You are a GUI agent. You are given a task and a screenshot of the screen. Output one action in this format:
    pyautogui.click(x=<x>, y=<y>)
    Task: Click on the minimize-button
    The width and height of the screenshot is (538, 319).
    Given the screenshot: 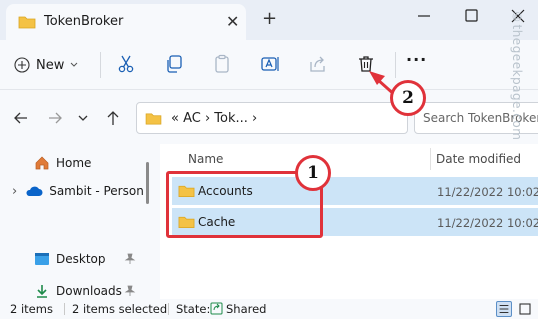 What is the action you would take?
    pyautogui.click(x=424, y=16)
    